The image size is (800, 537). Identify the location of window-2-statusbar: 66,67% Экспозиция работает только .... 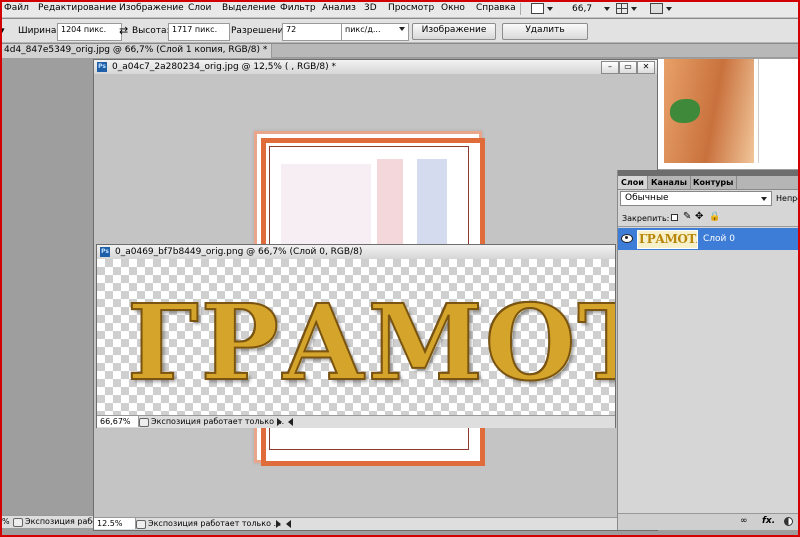
(356, 421).